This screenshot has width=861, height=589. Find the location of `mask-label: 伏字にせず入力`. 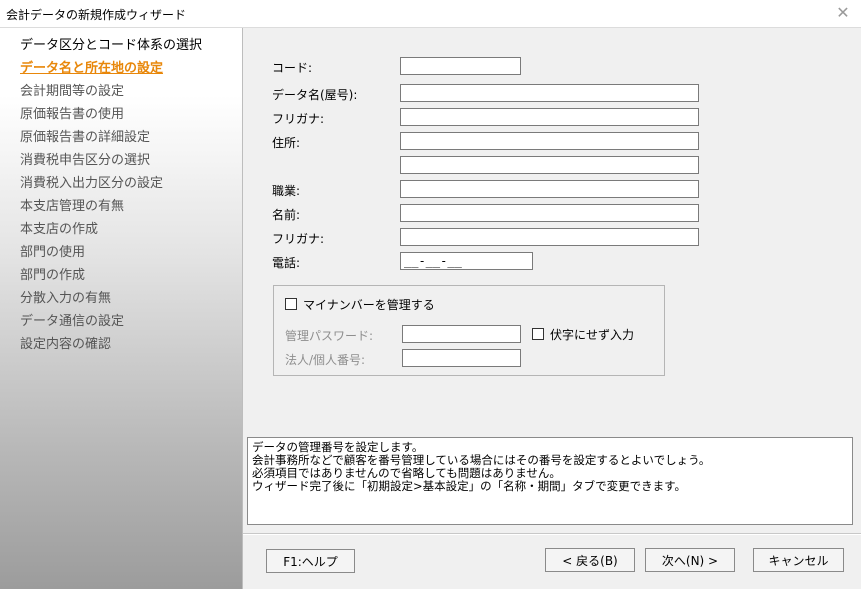

mask-label: 伏字にせず入力 is located at coordinates (592, 335).